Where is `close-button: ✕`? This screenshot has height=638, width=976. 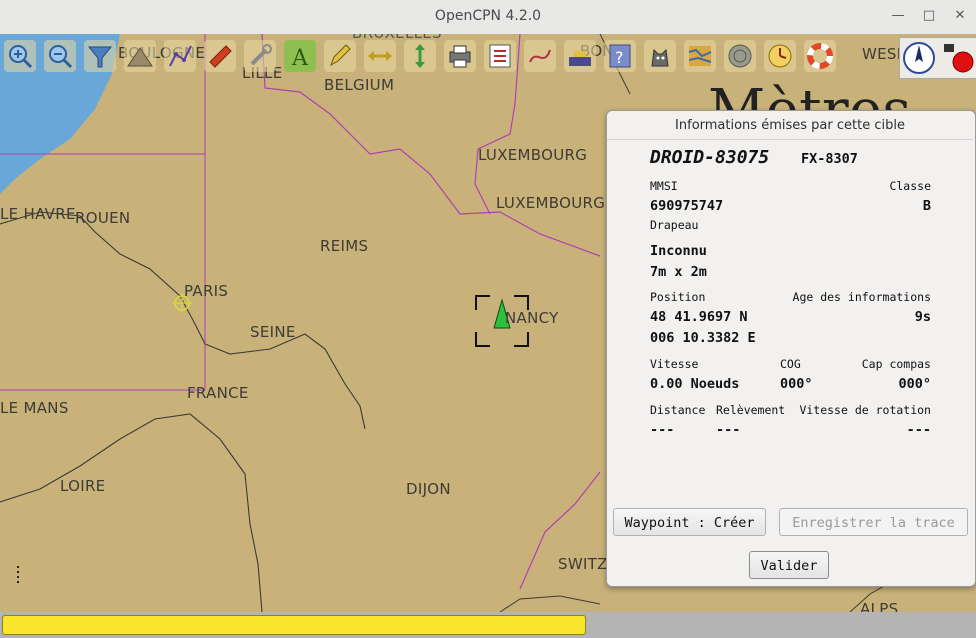
close-button: ✕ is located at coordinates (960, 16).